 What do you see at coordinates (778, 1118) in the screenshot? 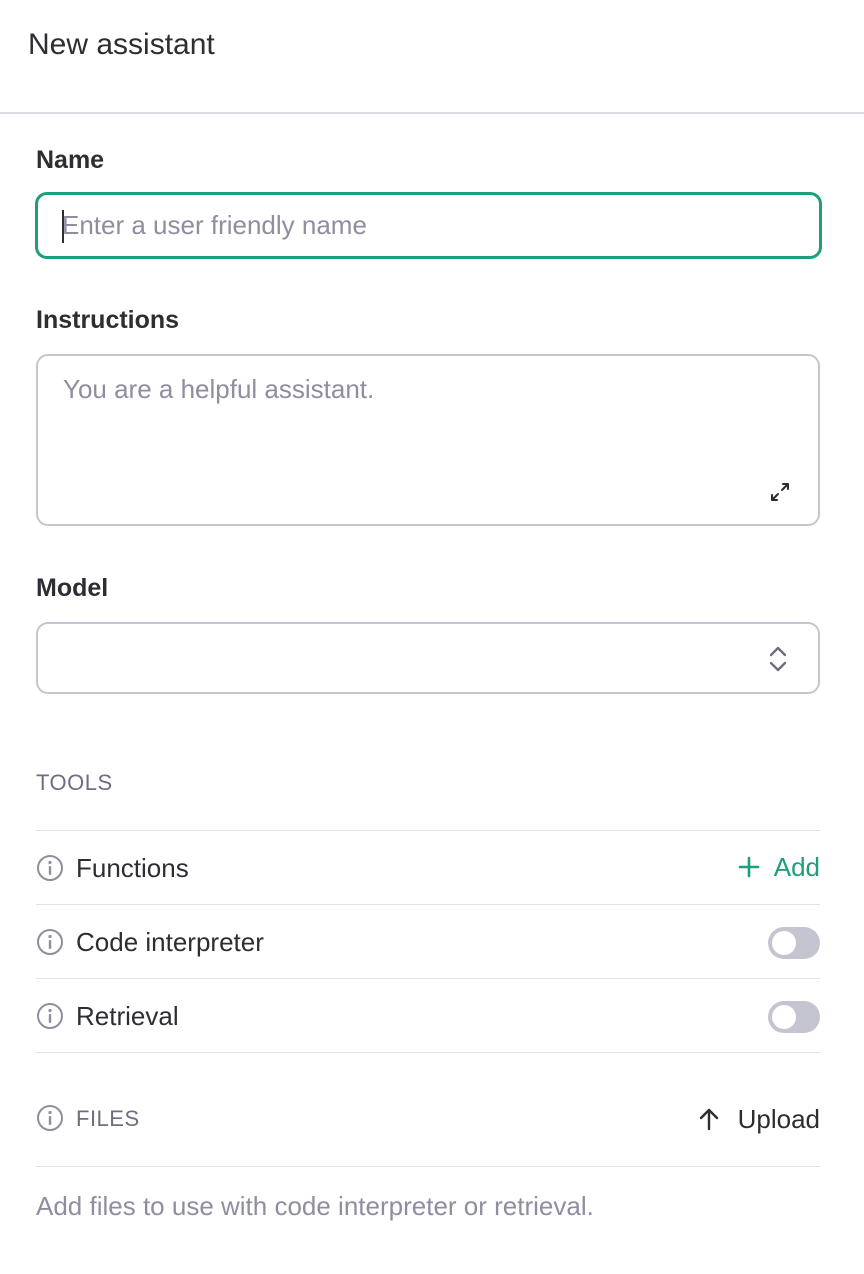
I see `upload-label: Upload` at bounding box center [778, 1118].